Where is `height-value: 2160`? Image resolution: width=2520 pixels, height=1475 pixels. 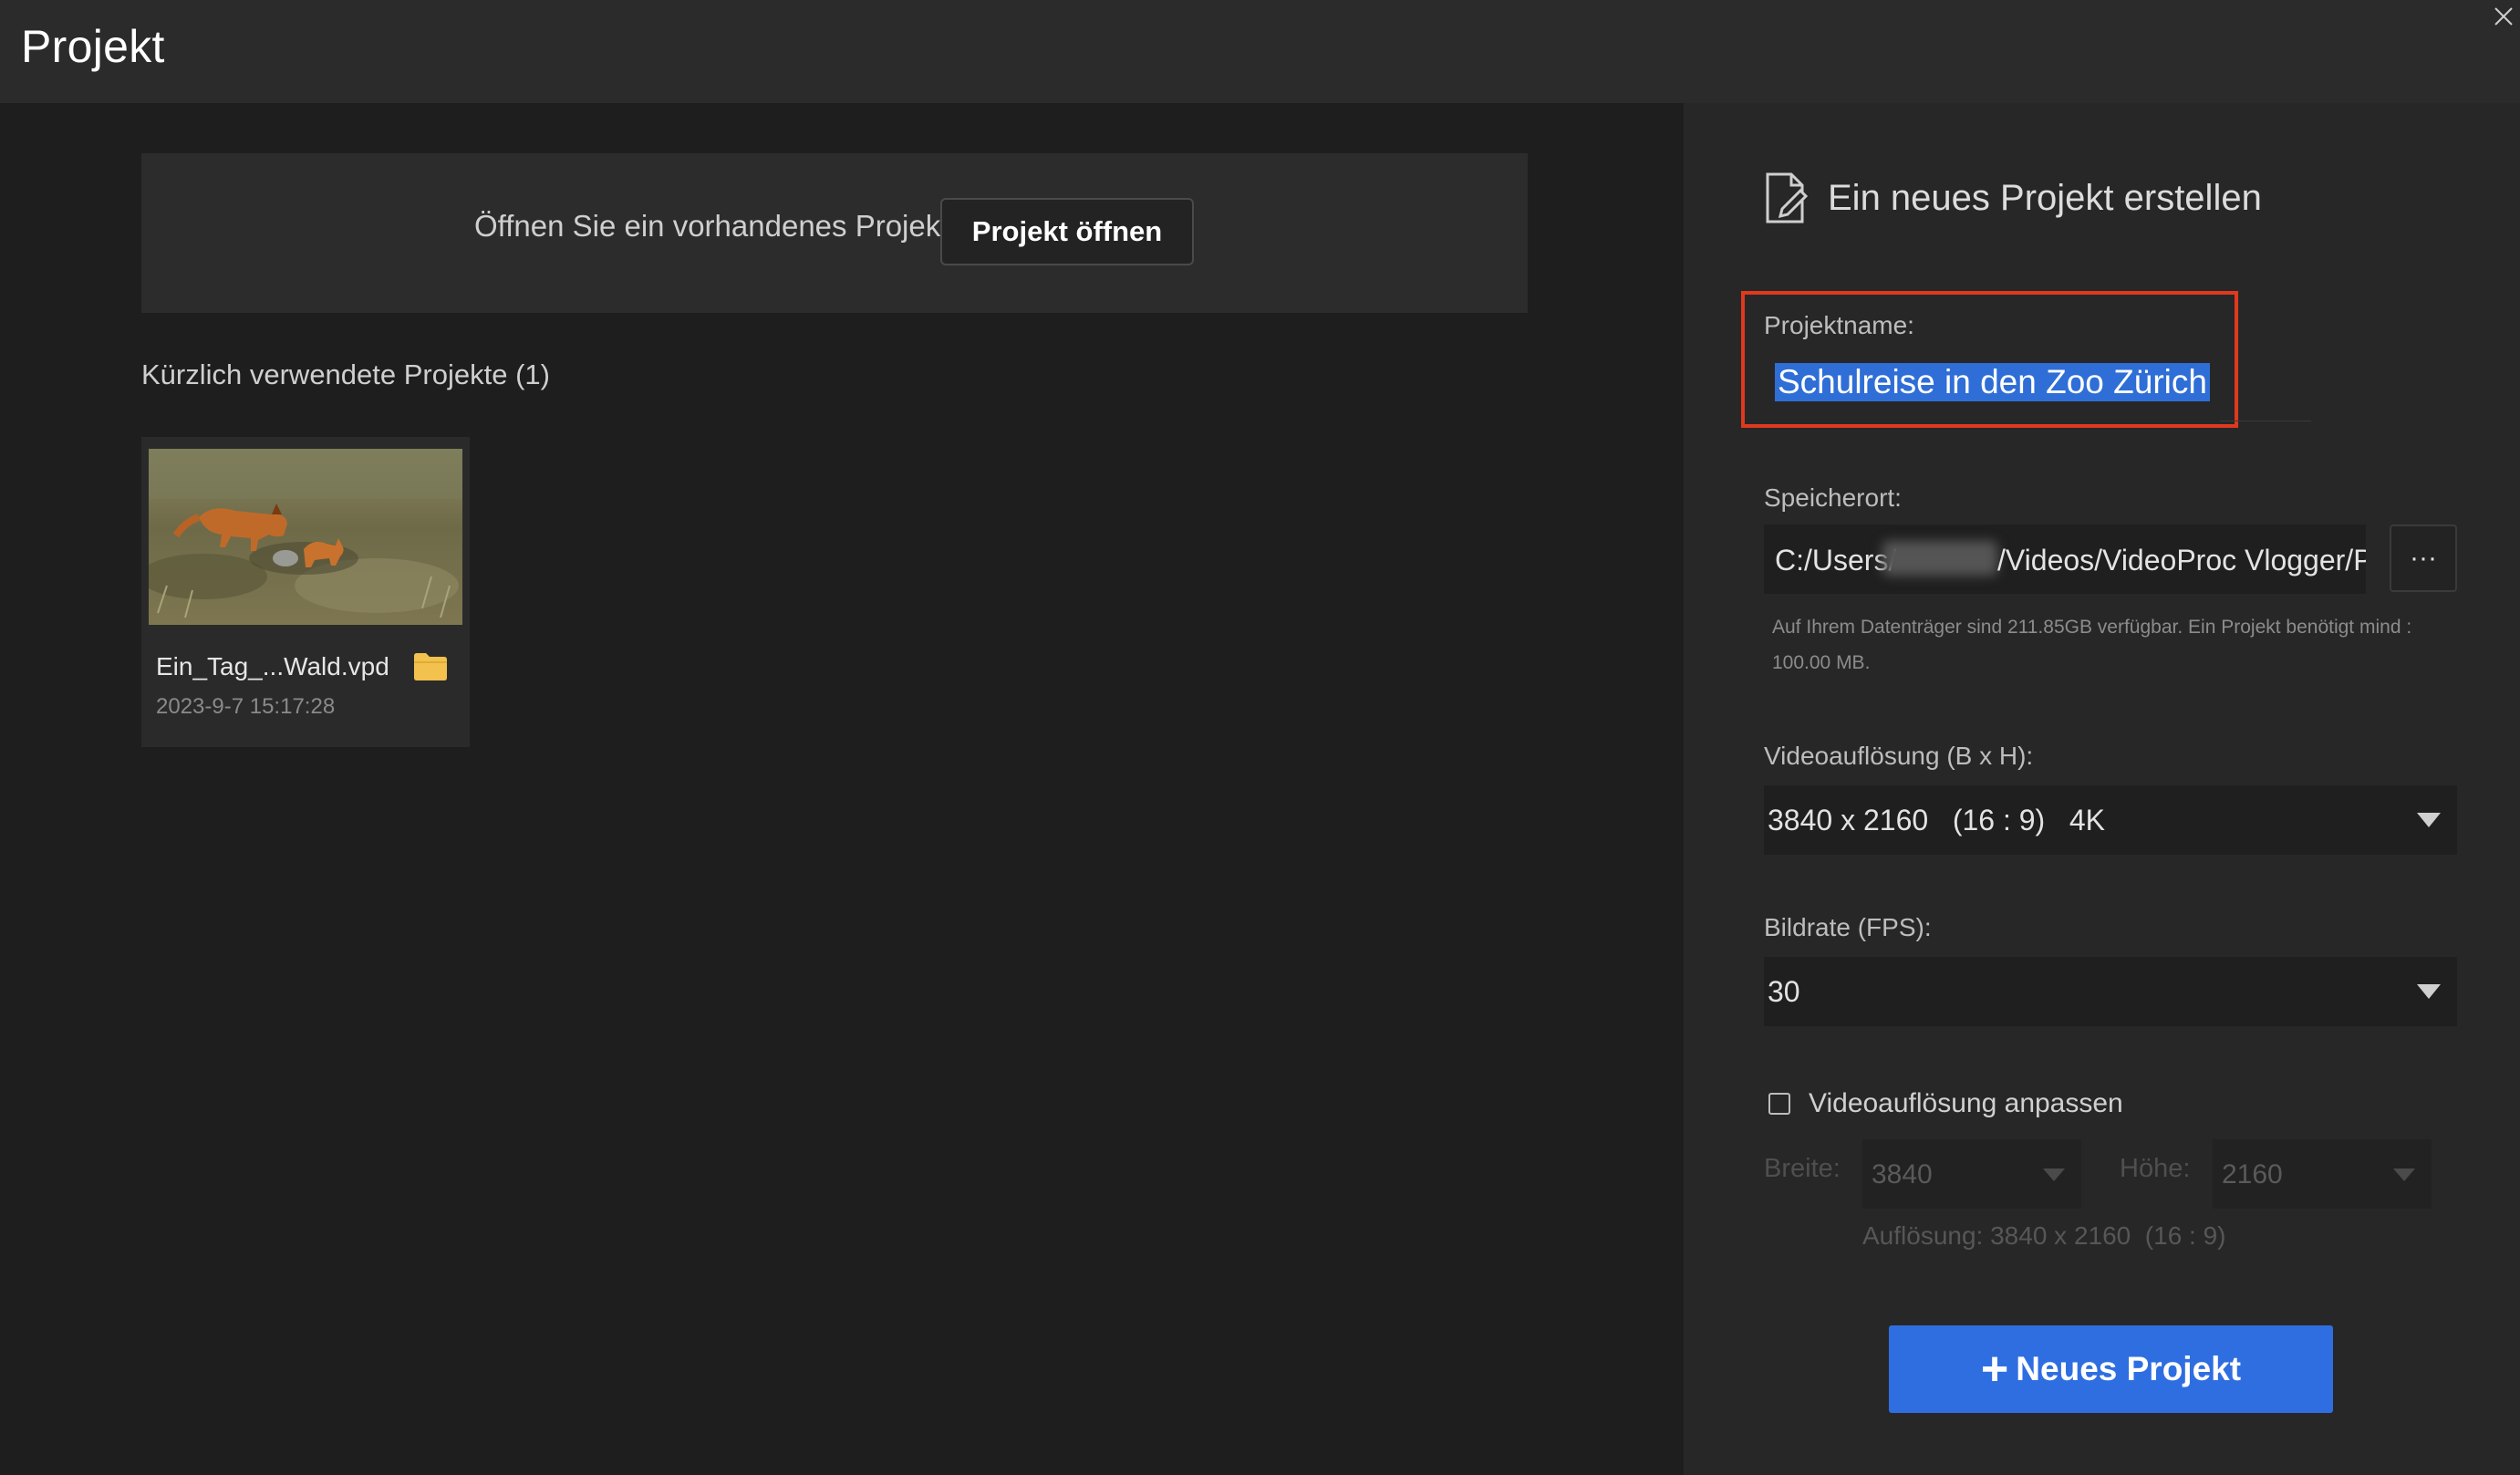 height-value: 2160 is located at coordinates (2252, 1174).